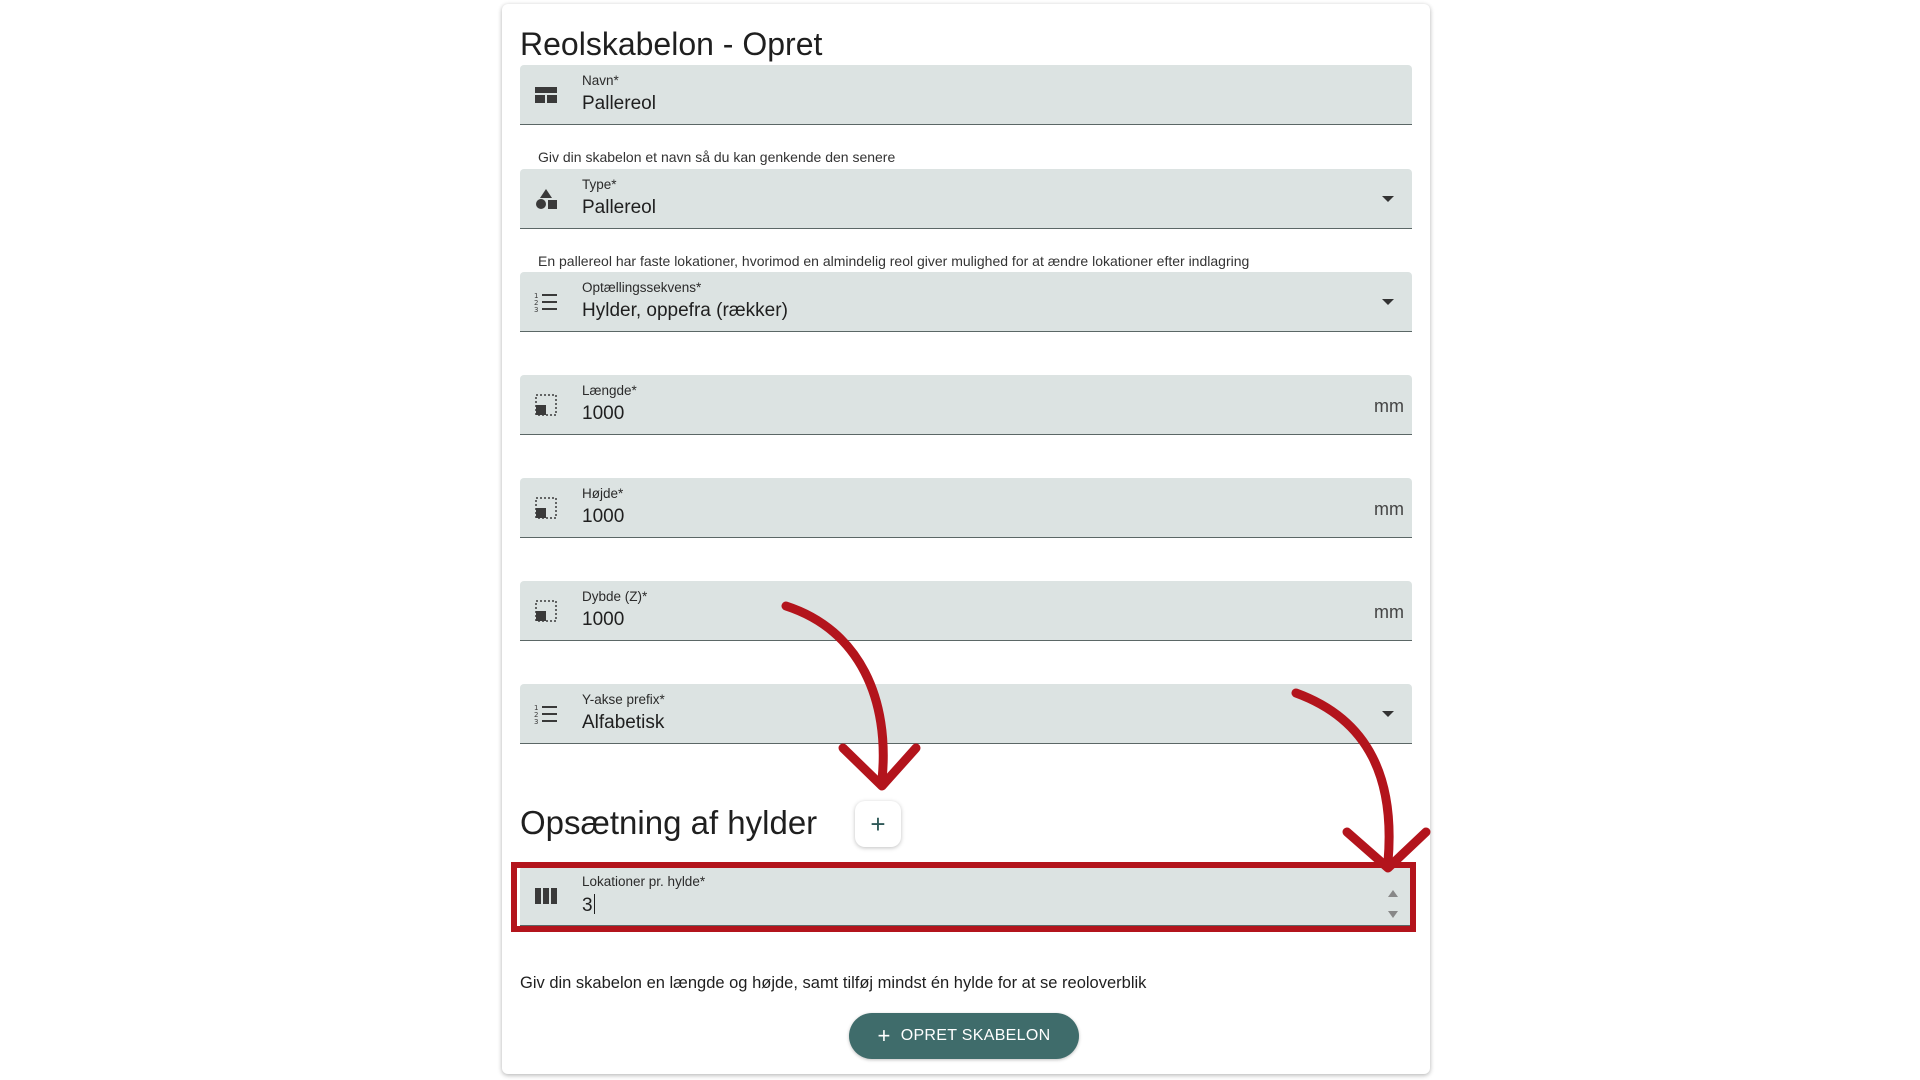 Image resolution: width=1920 pixels, height=1080 pixels. Describe the element at coordinates (669, 822) in the screenshot. I see `shelf-setup-title: Opsætning af hylder` at that location.